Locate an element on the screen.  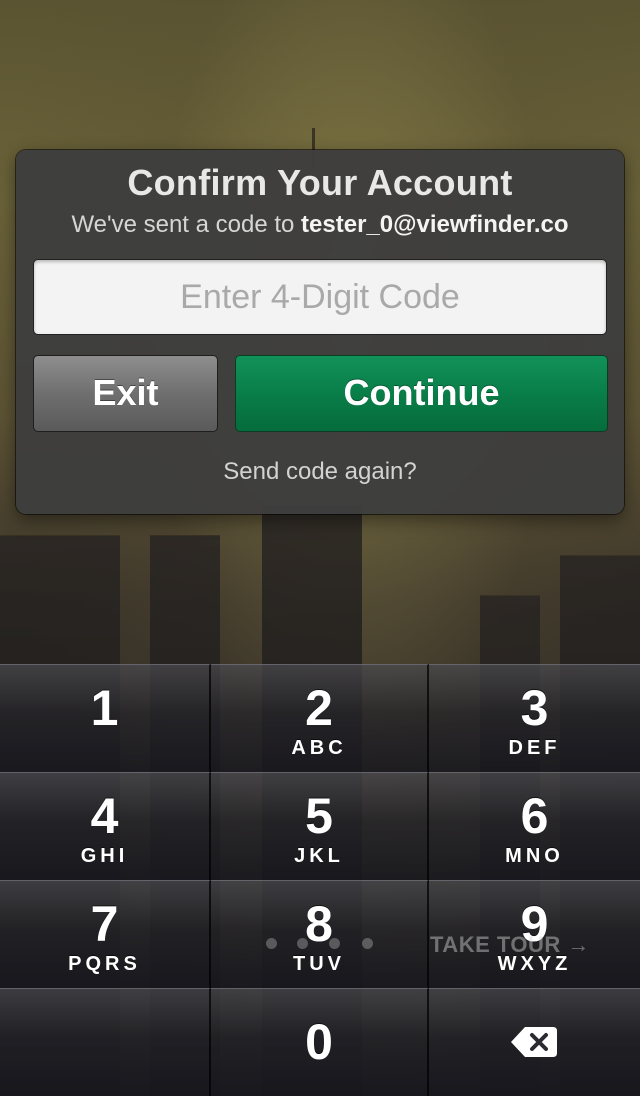
key-digit: 0 is located at coordinates (319, 1042).